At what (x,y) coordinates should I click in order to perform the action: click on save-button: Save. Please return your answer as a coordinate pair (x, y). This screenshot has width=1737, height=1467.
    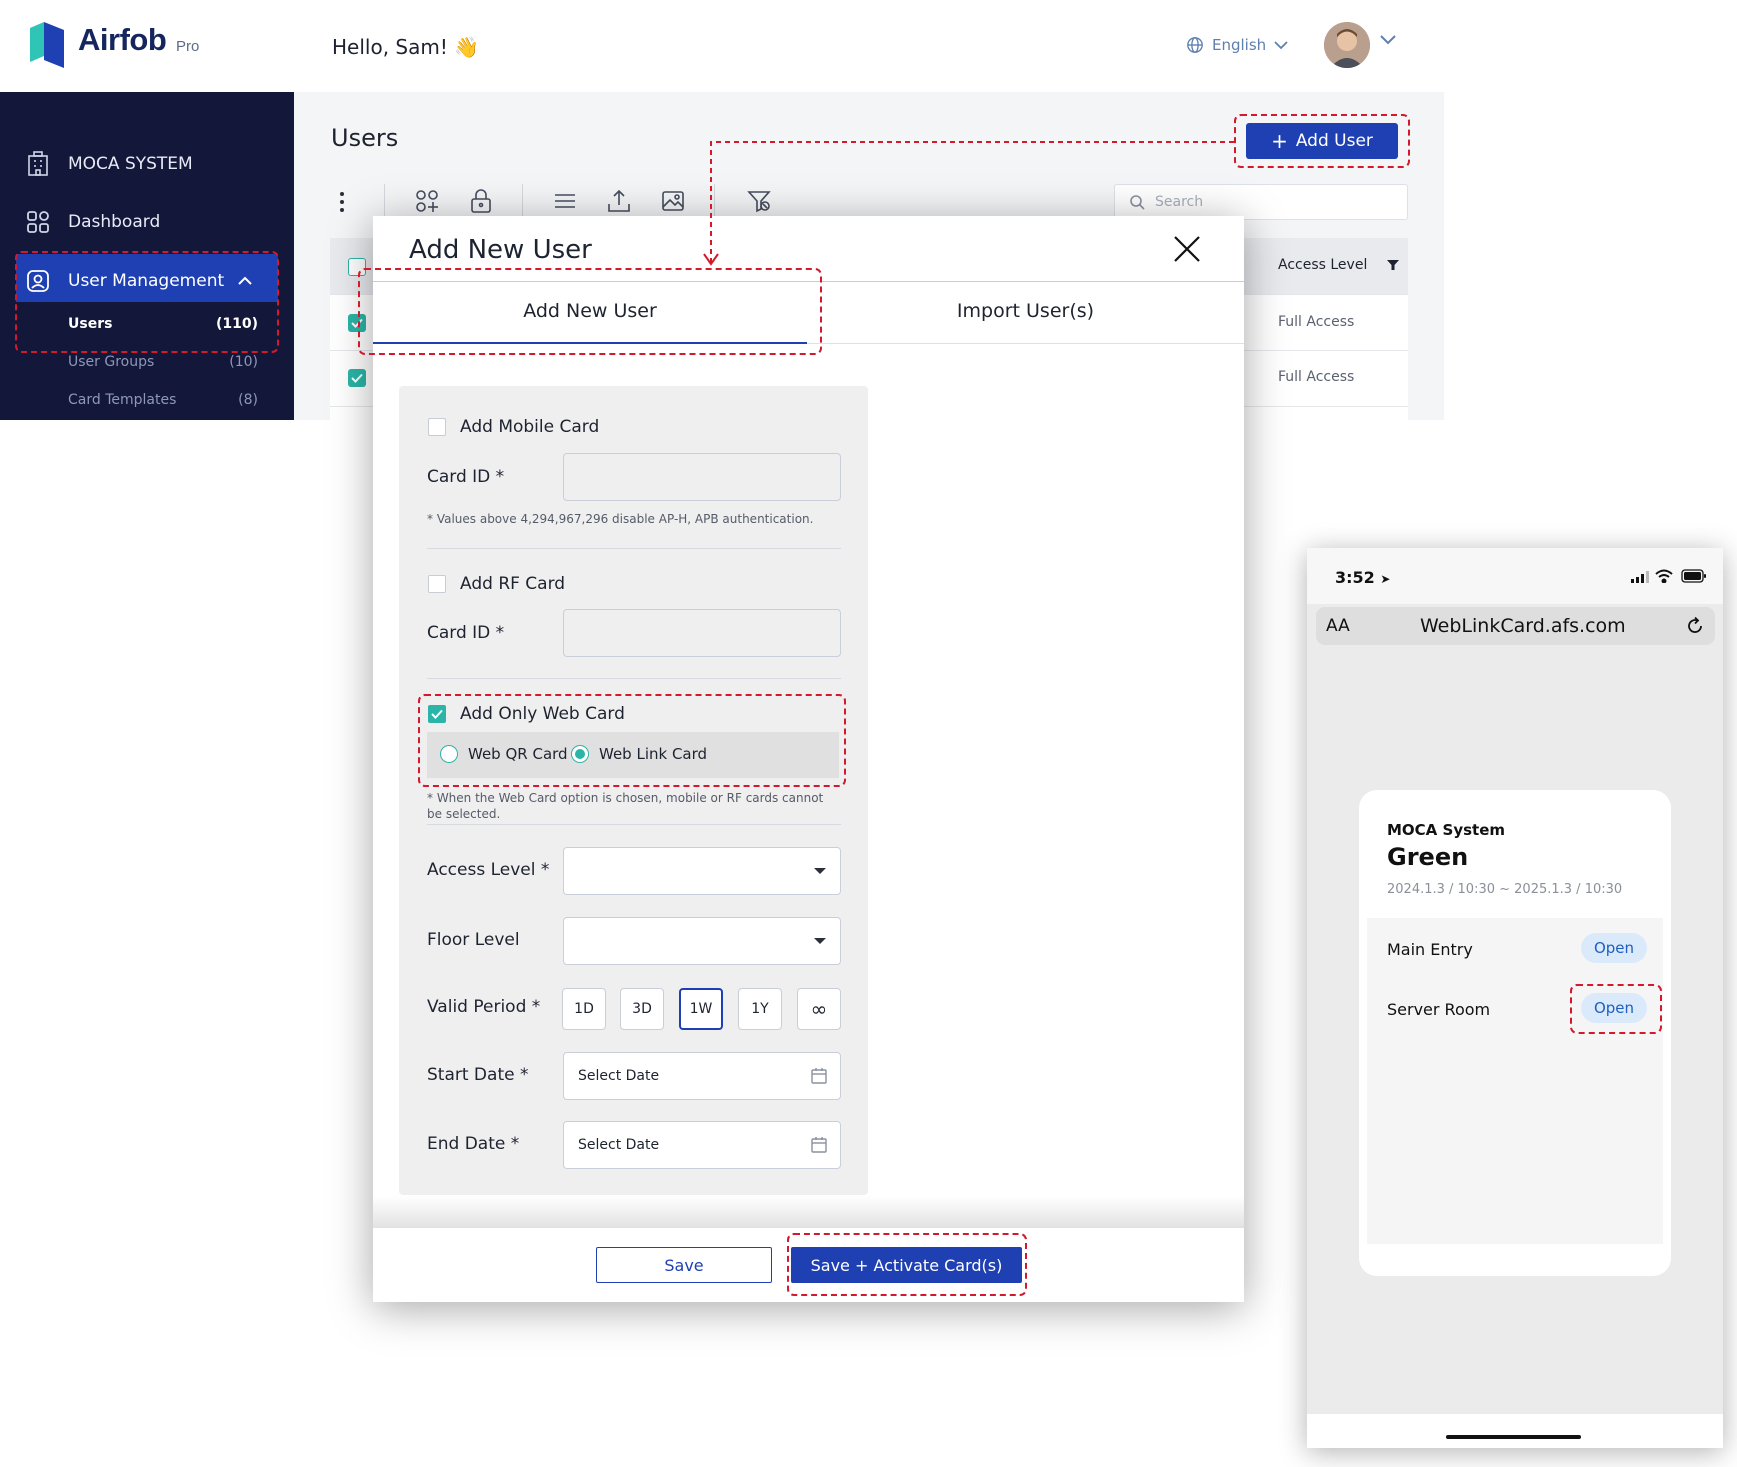
    Looking at the image, I should click on (684, 1265).